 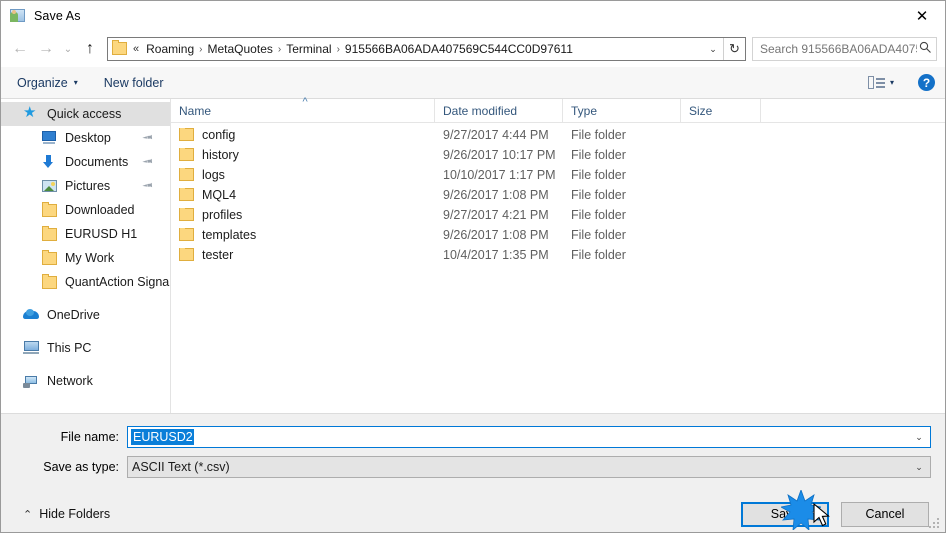 What do you see at coordinates (100, 210) in the screenshot?
I see `sidebar-item-label: Downloaded` at bounding box center [100, 210].